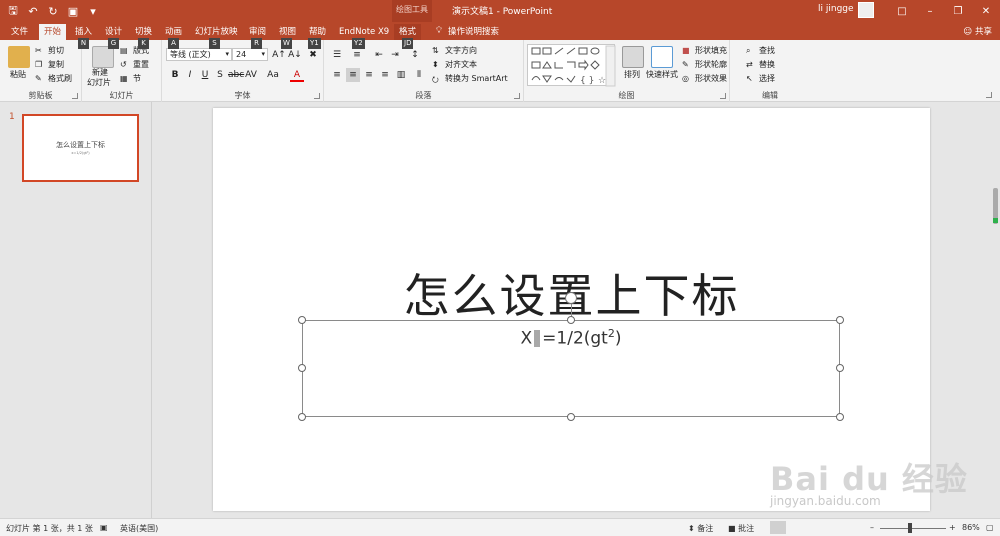 The width and height of the screenshot is (1000, 536). I want to click on fit-to-window-icon: ▢, so click(990, 527).